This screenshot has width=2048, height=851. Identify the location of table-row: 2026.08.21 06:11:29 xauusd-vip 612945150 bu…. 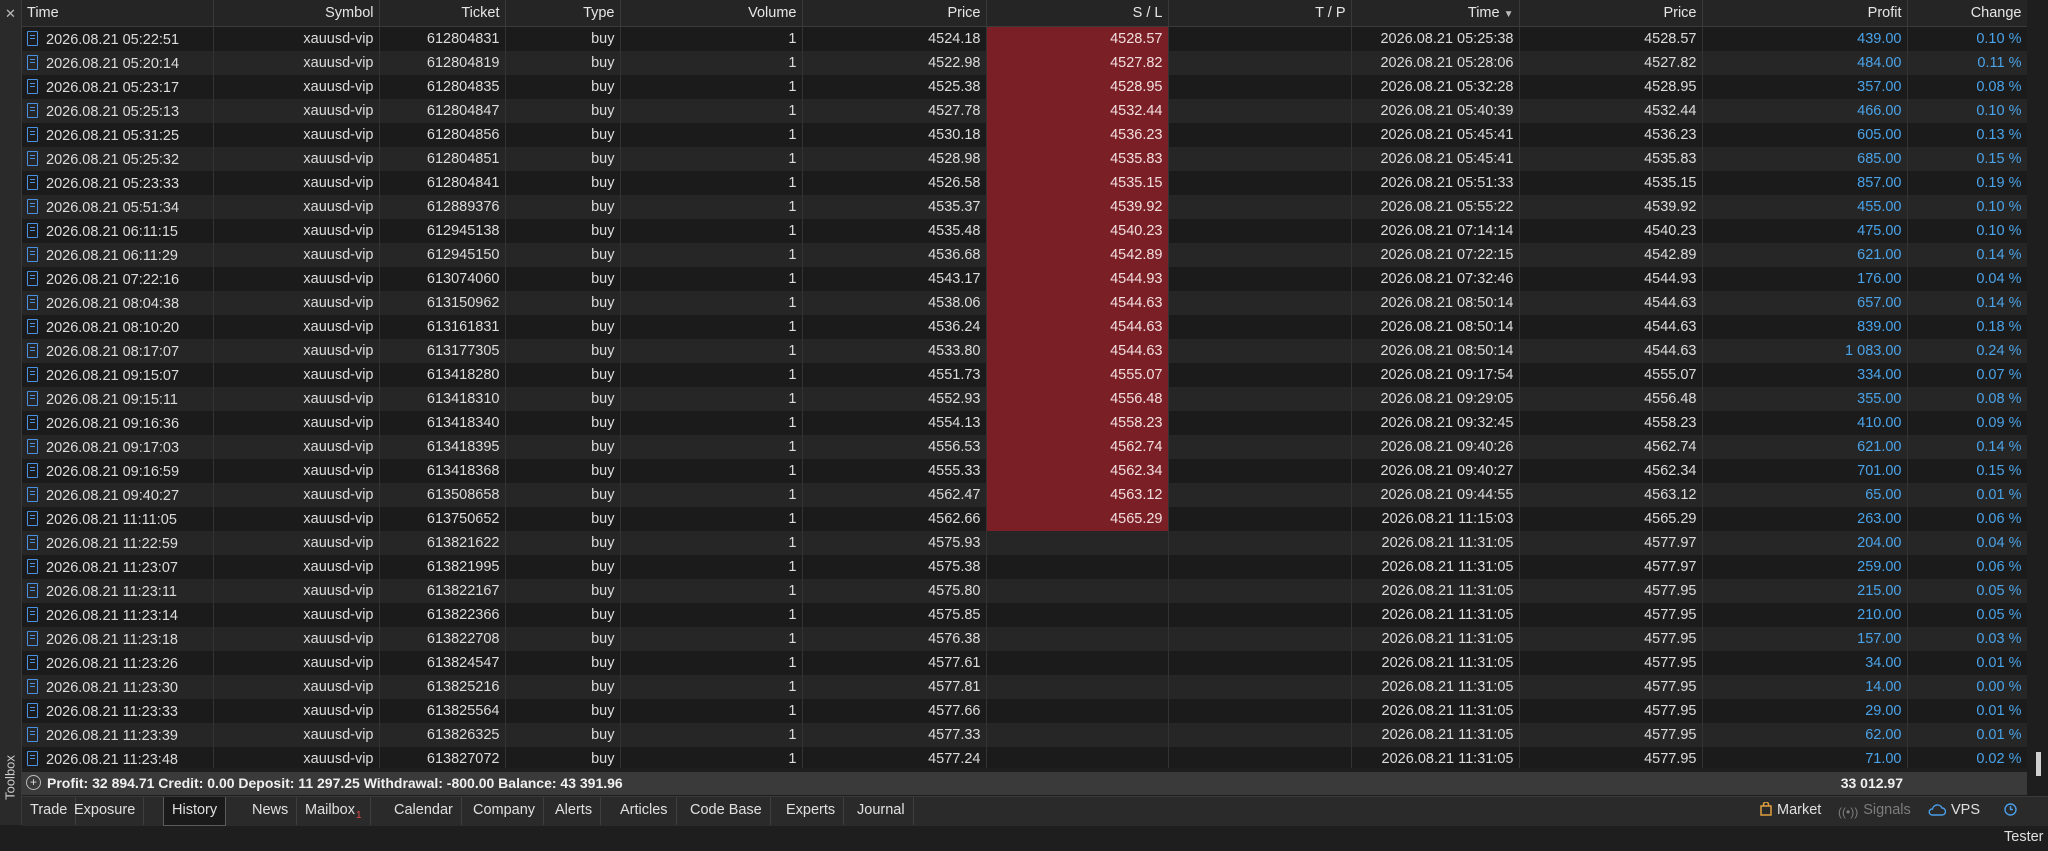
(1024, 255).